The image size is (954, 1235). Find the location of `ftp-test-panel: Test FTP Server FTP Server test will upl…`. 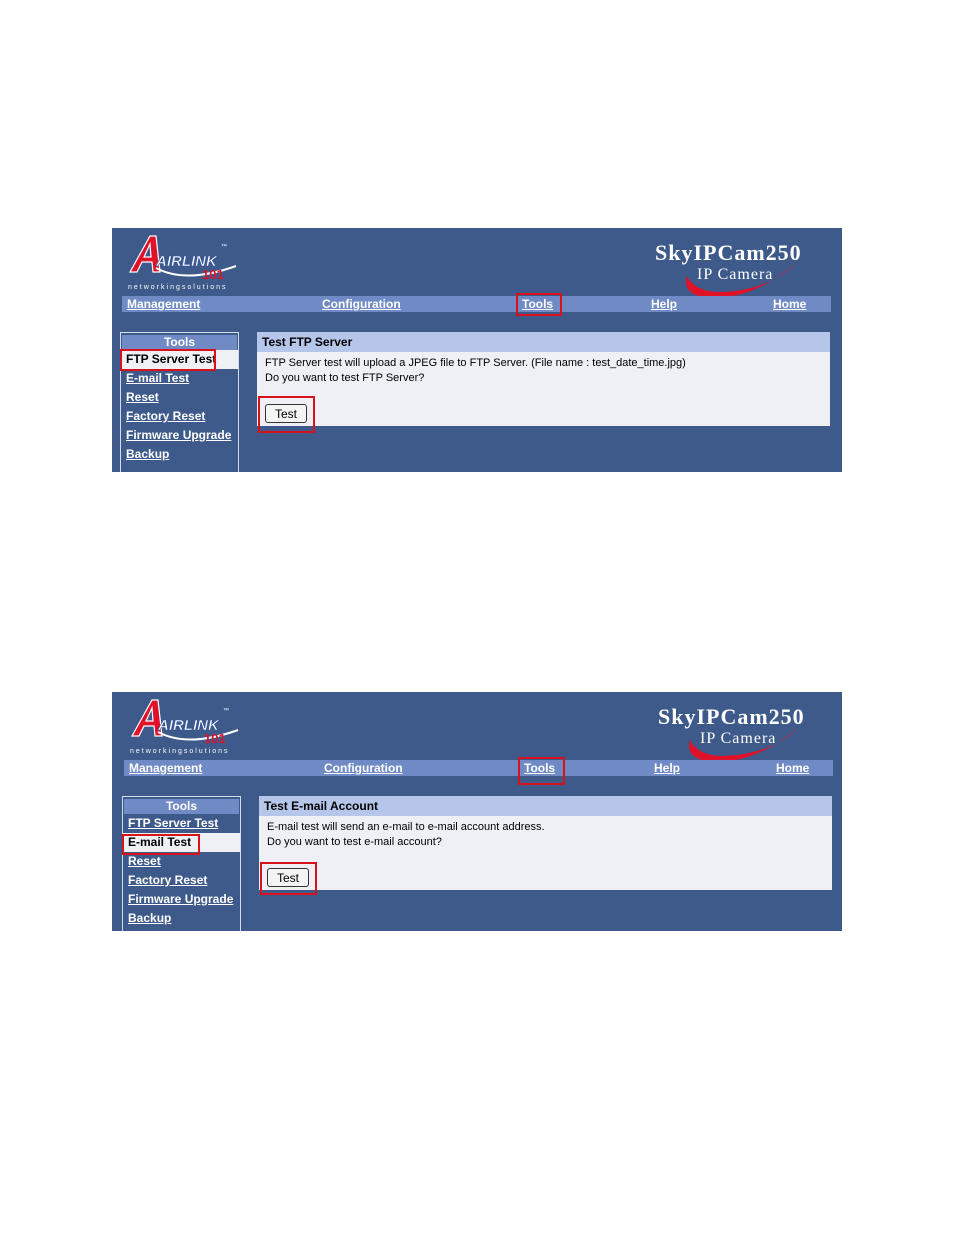

ftp-test-panel: Test FTP Server FTP Server test will upl… is located at coordinates (543, 379).